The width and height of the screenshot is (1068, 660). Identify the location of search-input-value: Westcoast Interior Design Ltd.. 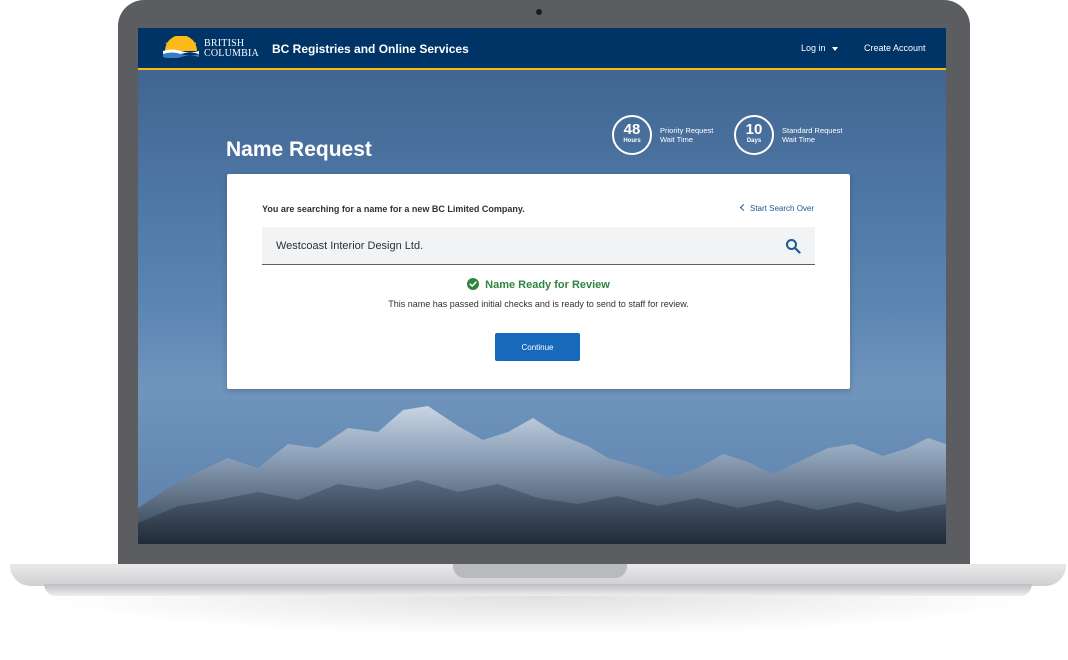
(350, 246).